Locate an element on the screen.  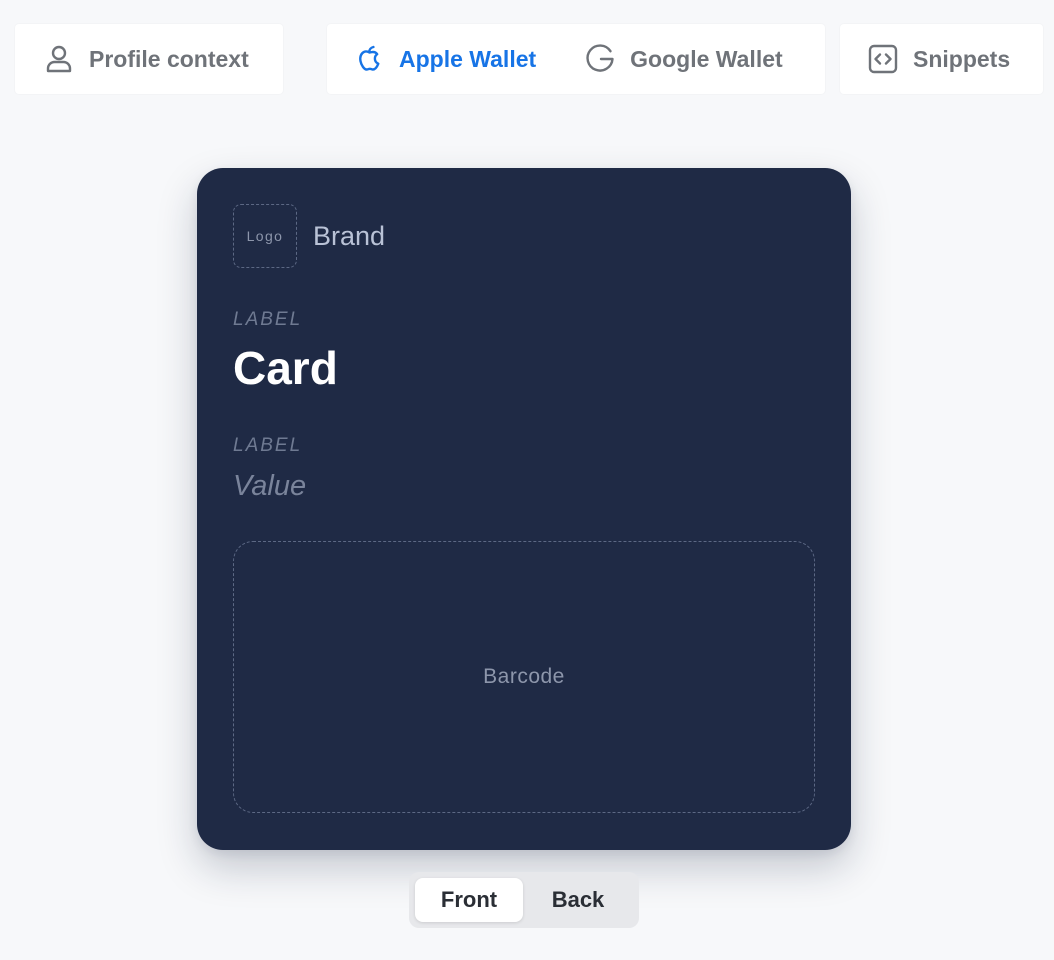
apple-icon is located at coordinates (369, 59).